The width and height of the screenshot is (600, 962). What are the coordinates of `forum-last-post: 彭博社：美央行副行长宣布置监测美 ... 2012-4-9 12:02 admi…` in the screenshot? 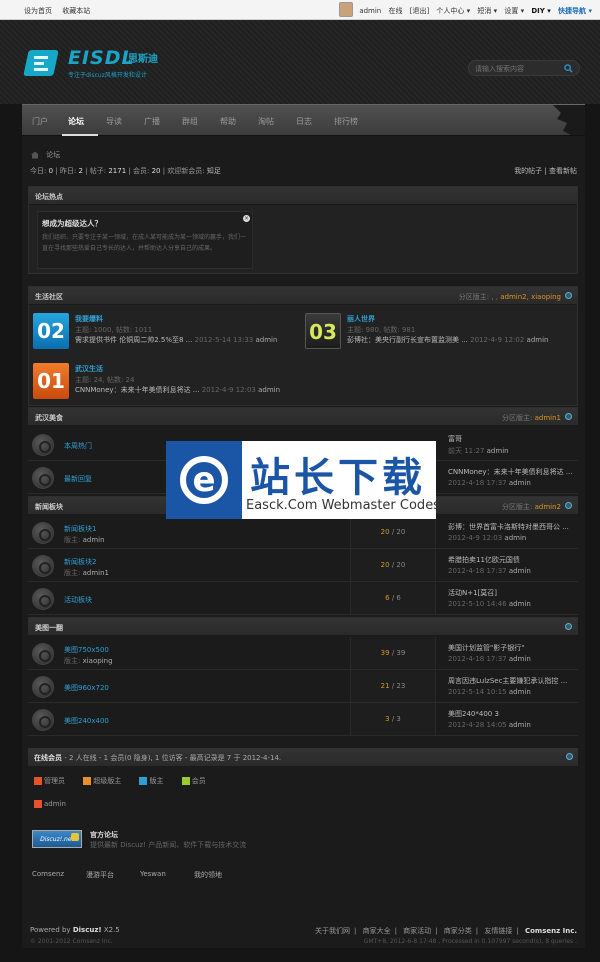 It's located at (447, 340).